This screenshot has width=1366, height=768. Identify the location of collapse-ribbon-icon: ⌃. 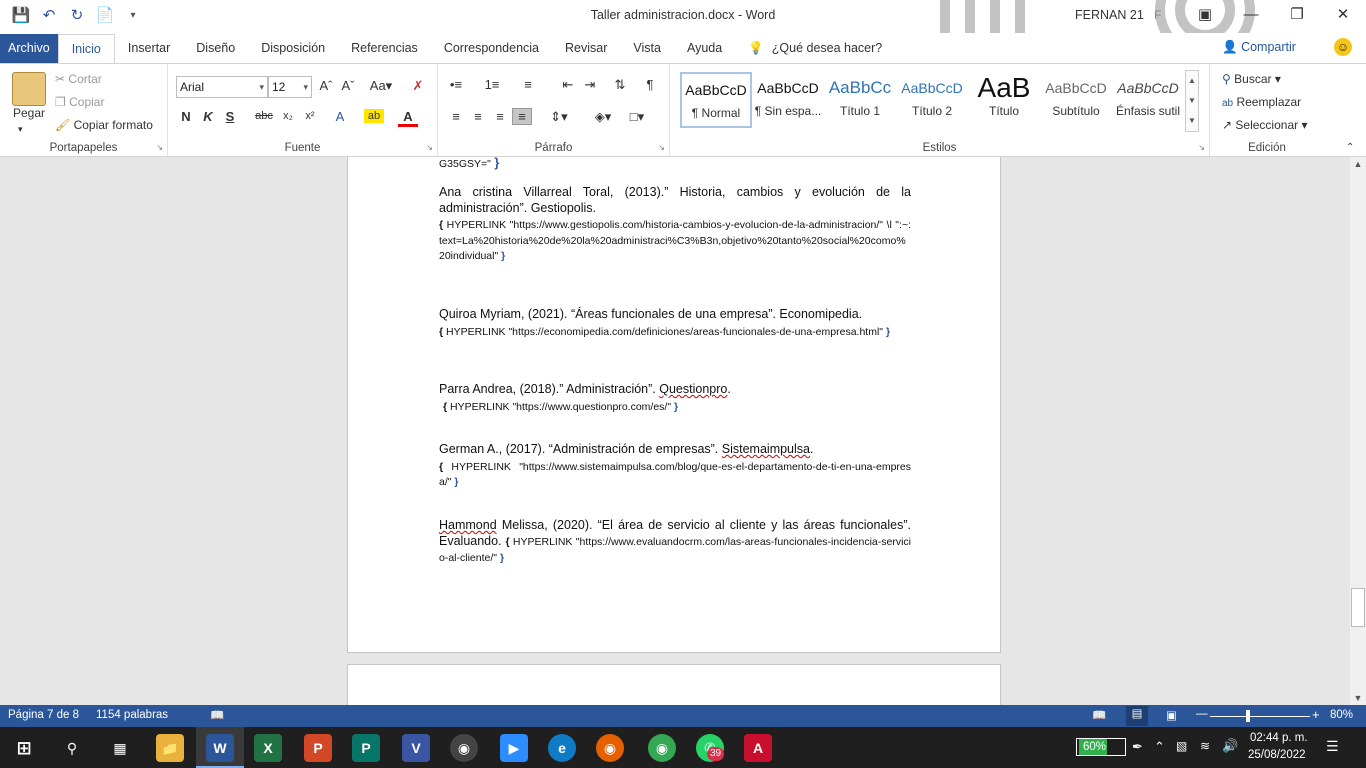
(1350, 147).